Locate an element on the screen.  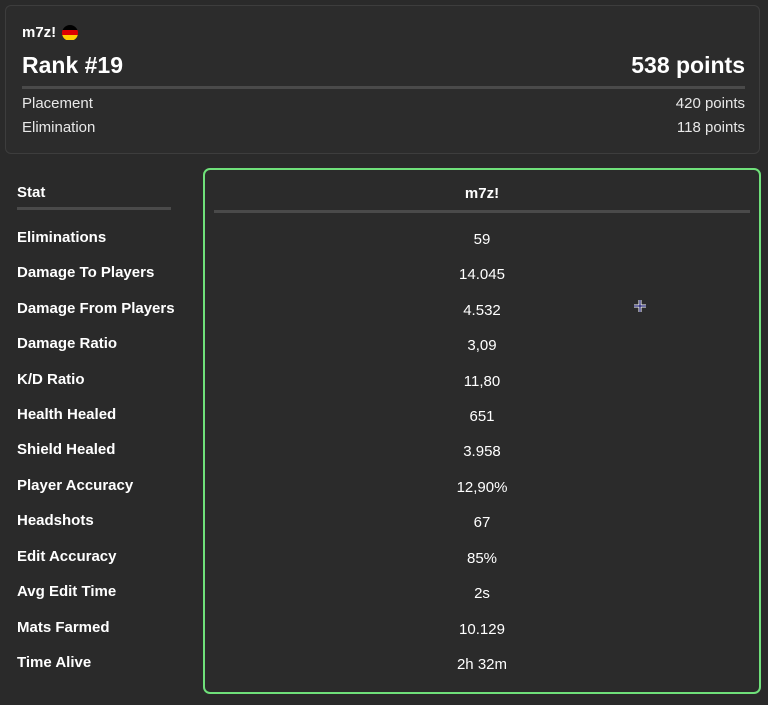
stat-value-eliminations: 59 is located at coordinates (482, 239).